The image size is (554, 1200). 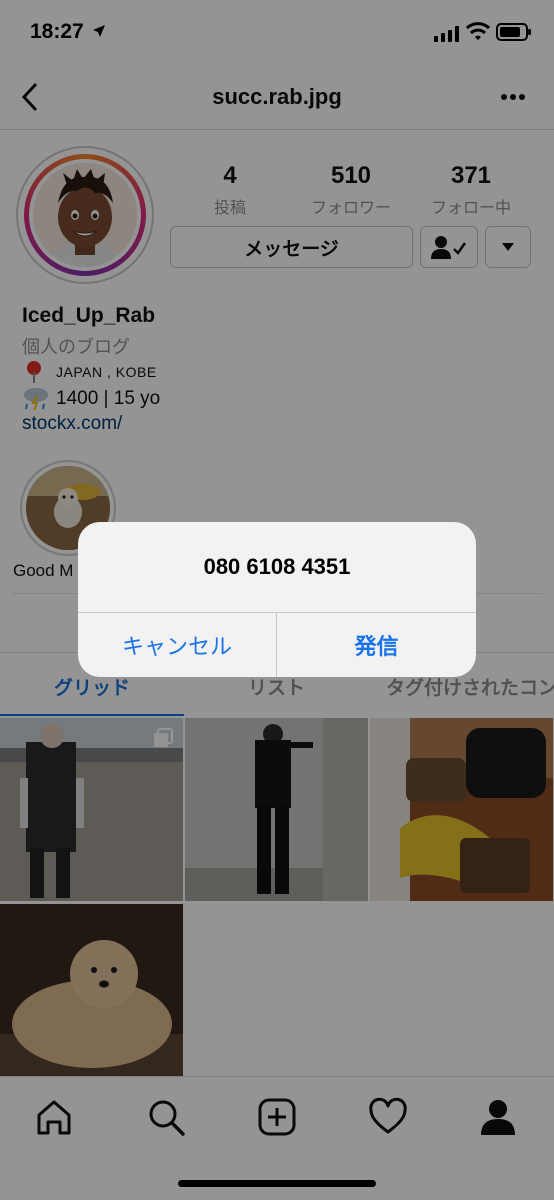 What do you see at coordinates (277, 599) in the screenshot?
I see `call-alert-dialog: 080 6108 4351 キャンセル 発信` at bounding box center [277, 599].